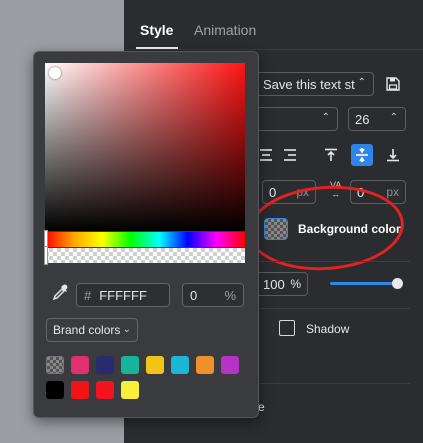  Describe the element at coordinates (213, 295) in the screenshot. I see `alpha-input: 0 %` at that location.